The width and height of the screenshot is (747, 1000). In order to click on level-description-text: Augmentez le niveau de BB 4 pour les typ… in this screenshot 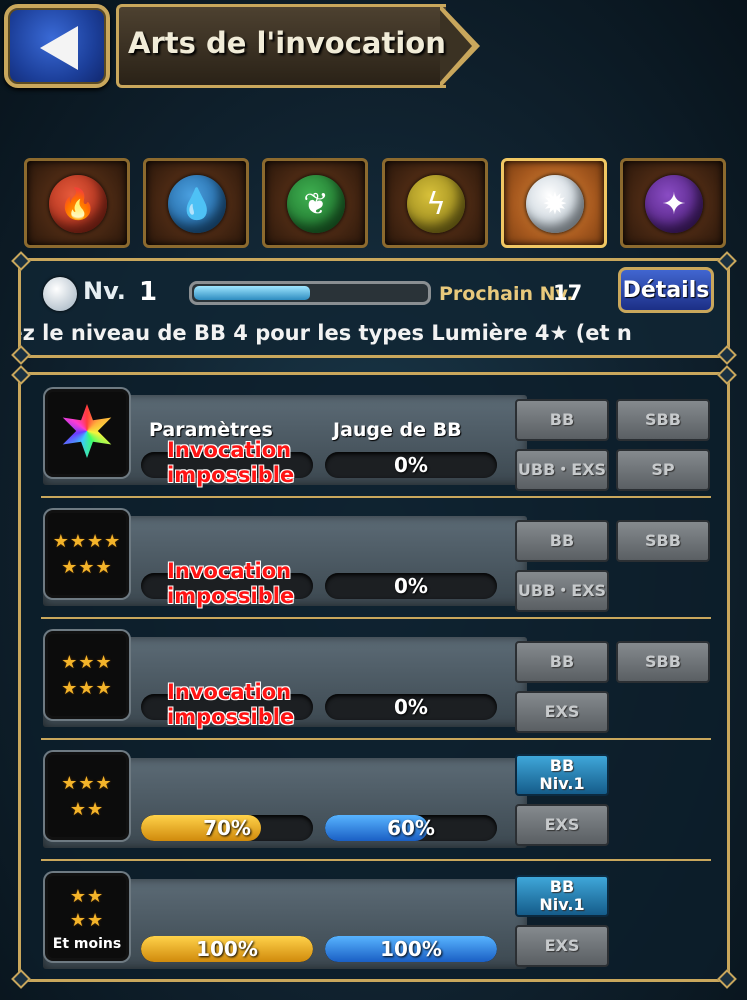, I will do `click(326, 333)`.